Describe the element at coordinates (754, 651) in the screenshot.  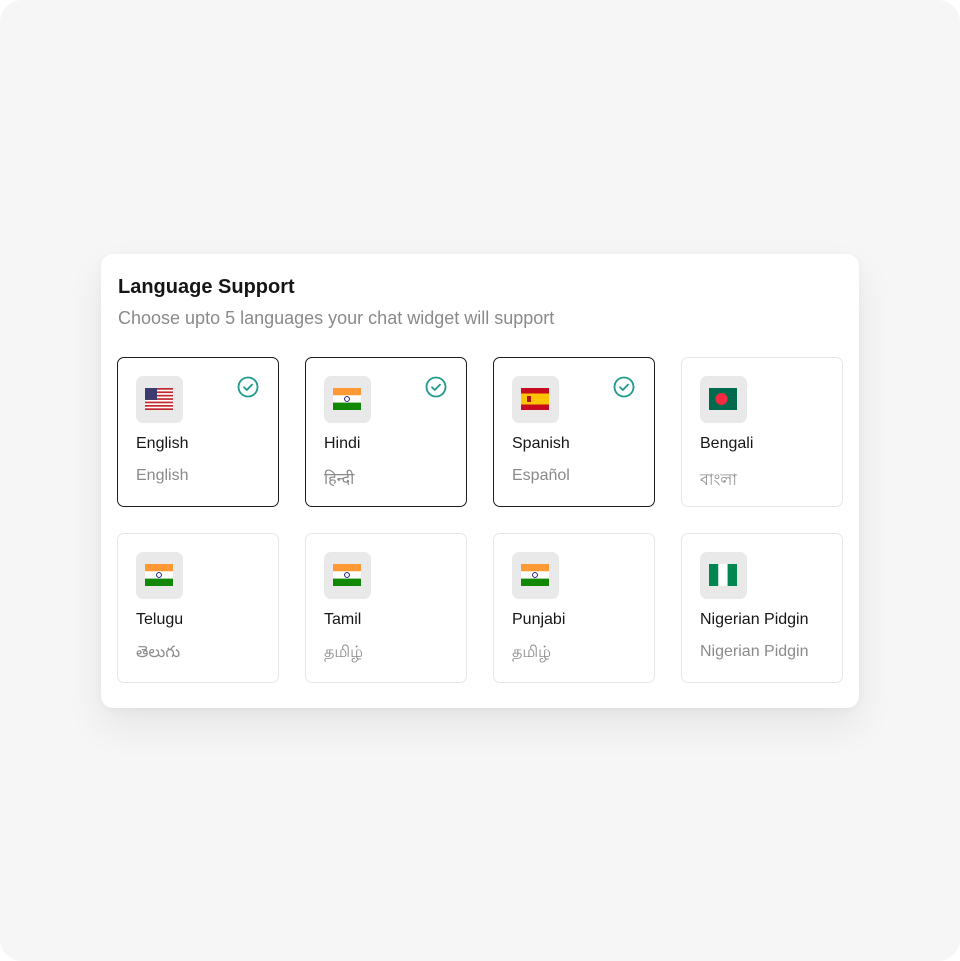
I see `language-native-name: Nigerian Pidgin` at that location.